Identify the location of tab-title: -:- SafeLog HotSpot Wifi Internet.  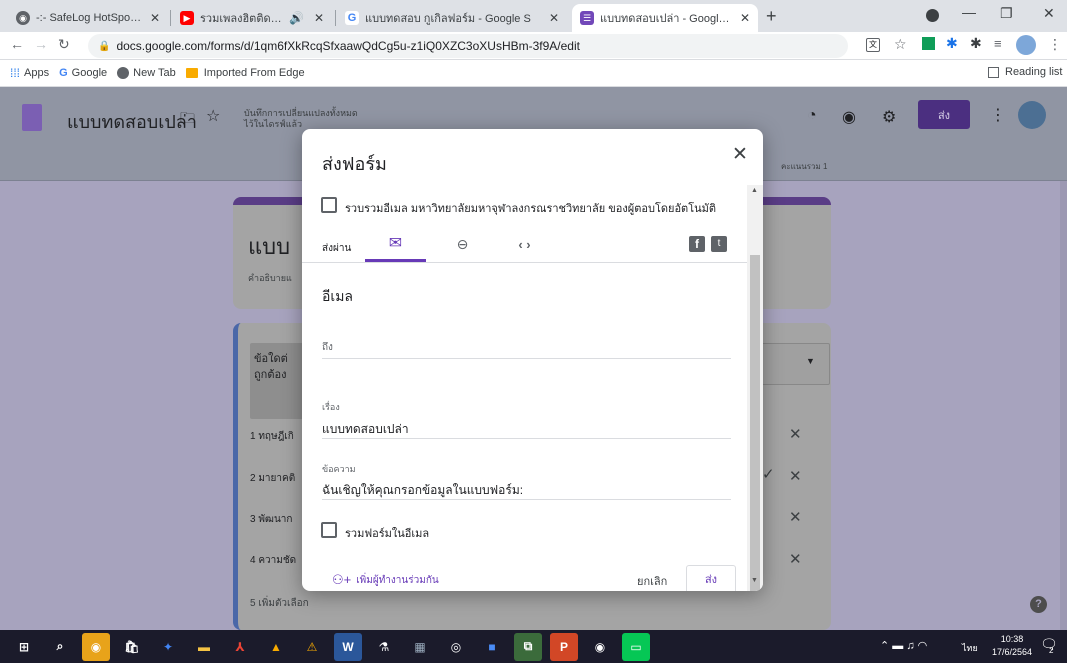
(90, 18).